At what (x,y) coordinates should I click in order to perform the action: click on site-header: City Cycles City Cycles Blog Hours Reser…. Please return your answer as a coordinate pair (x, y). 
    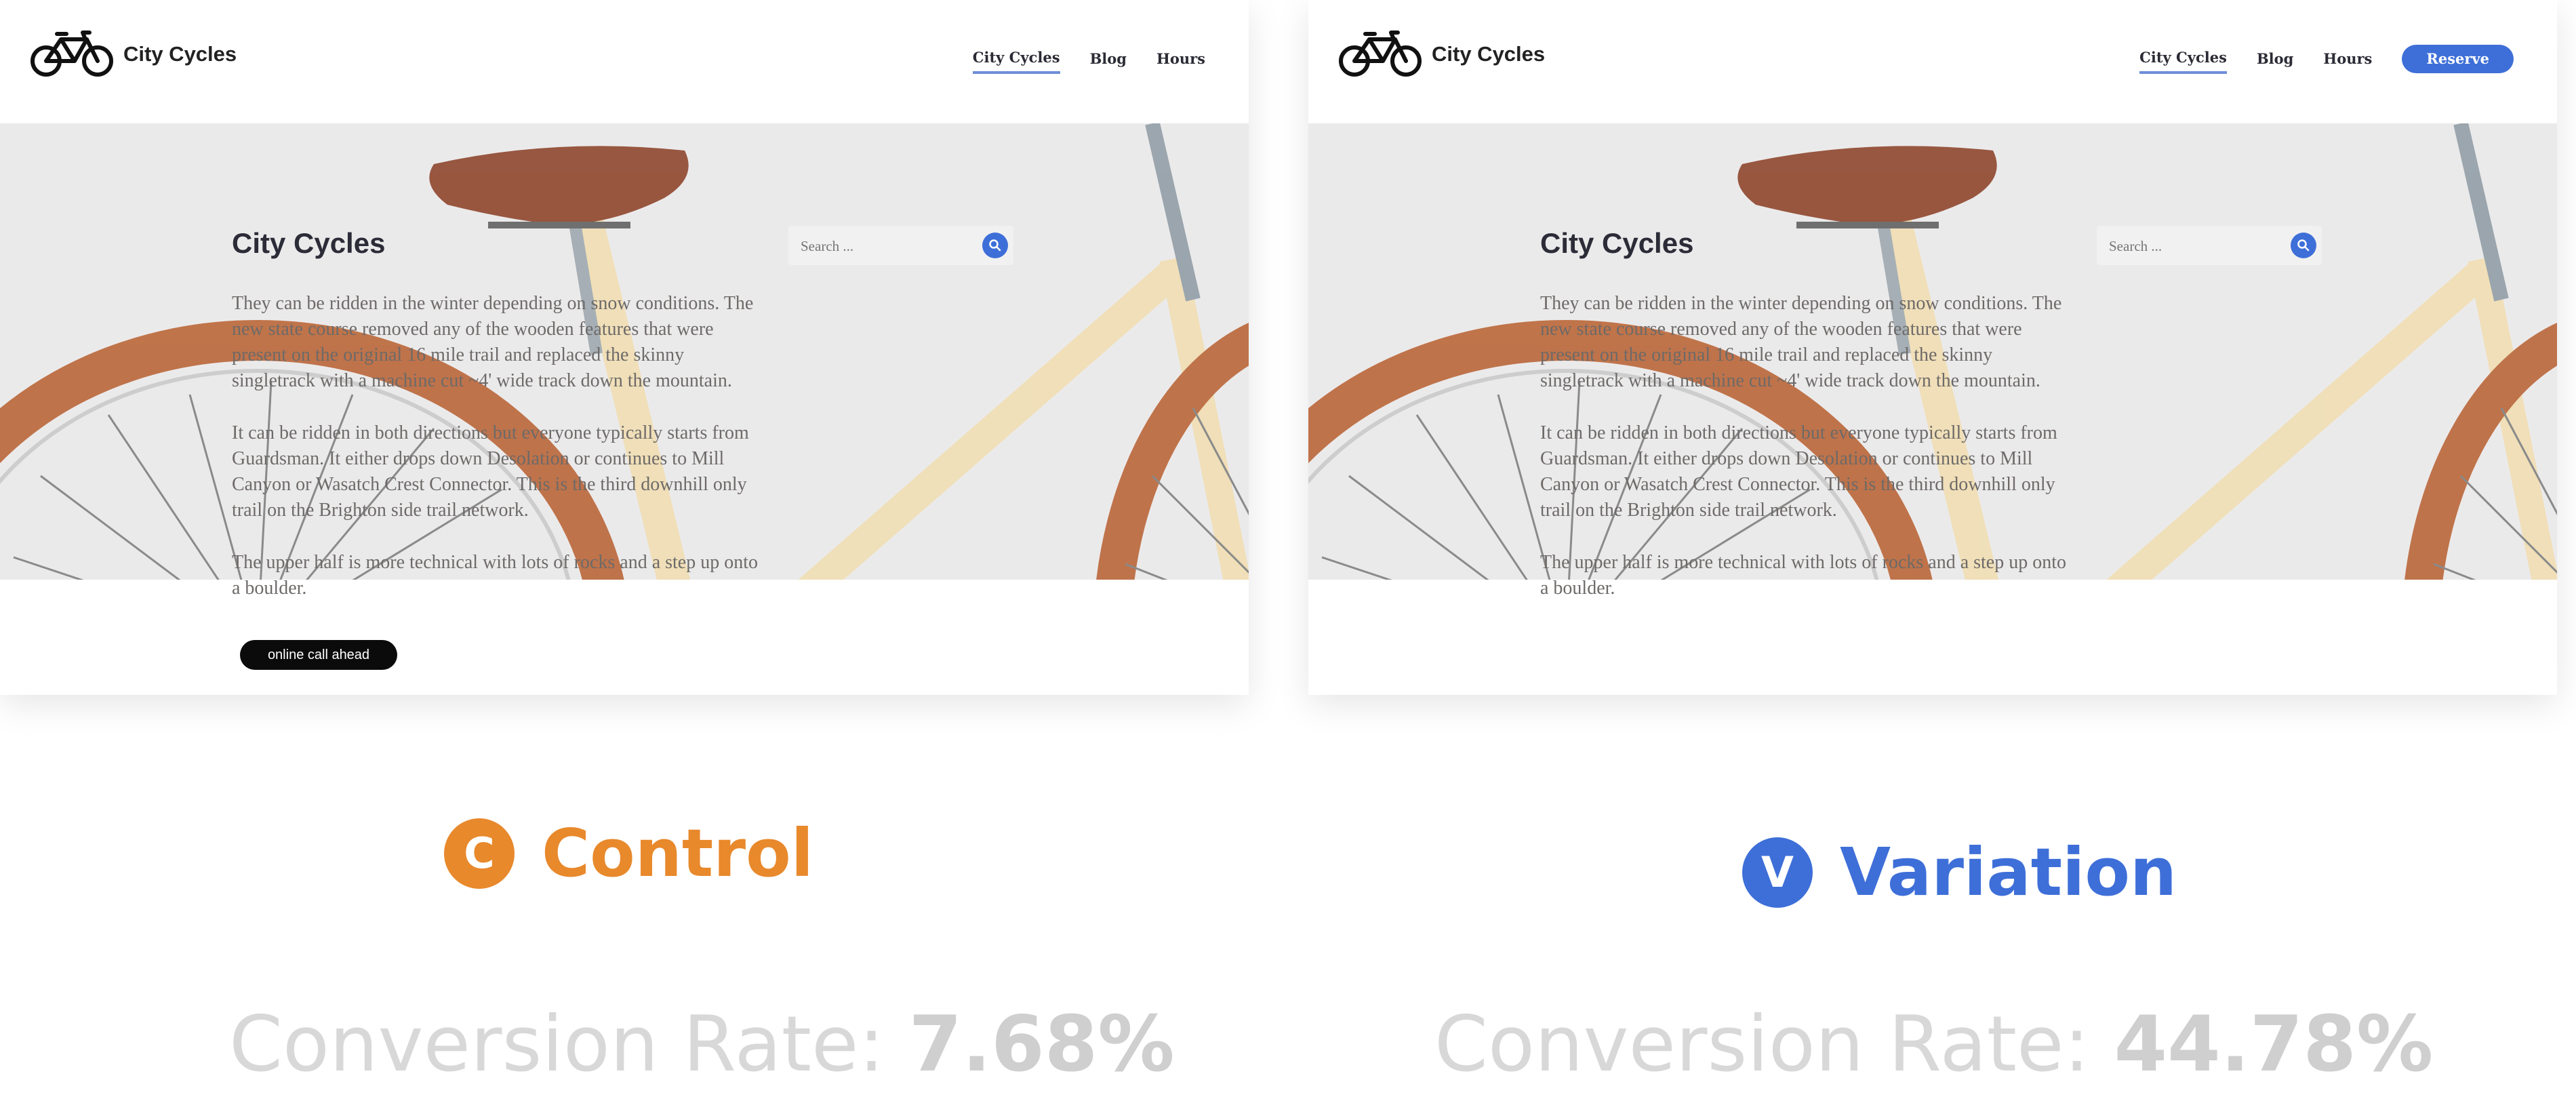
    Looking at the image, I should click on (1932, 61).